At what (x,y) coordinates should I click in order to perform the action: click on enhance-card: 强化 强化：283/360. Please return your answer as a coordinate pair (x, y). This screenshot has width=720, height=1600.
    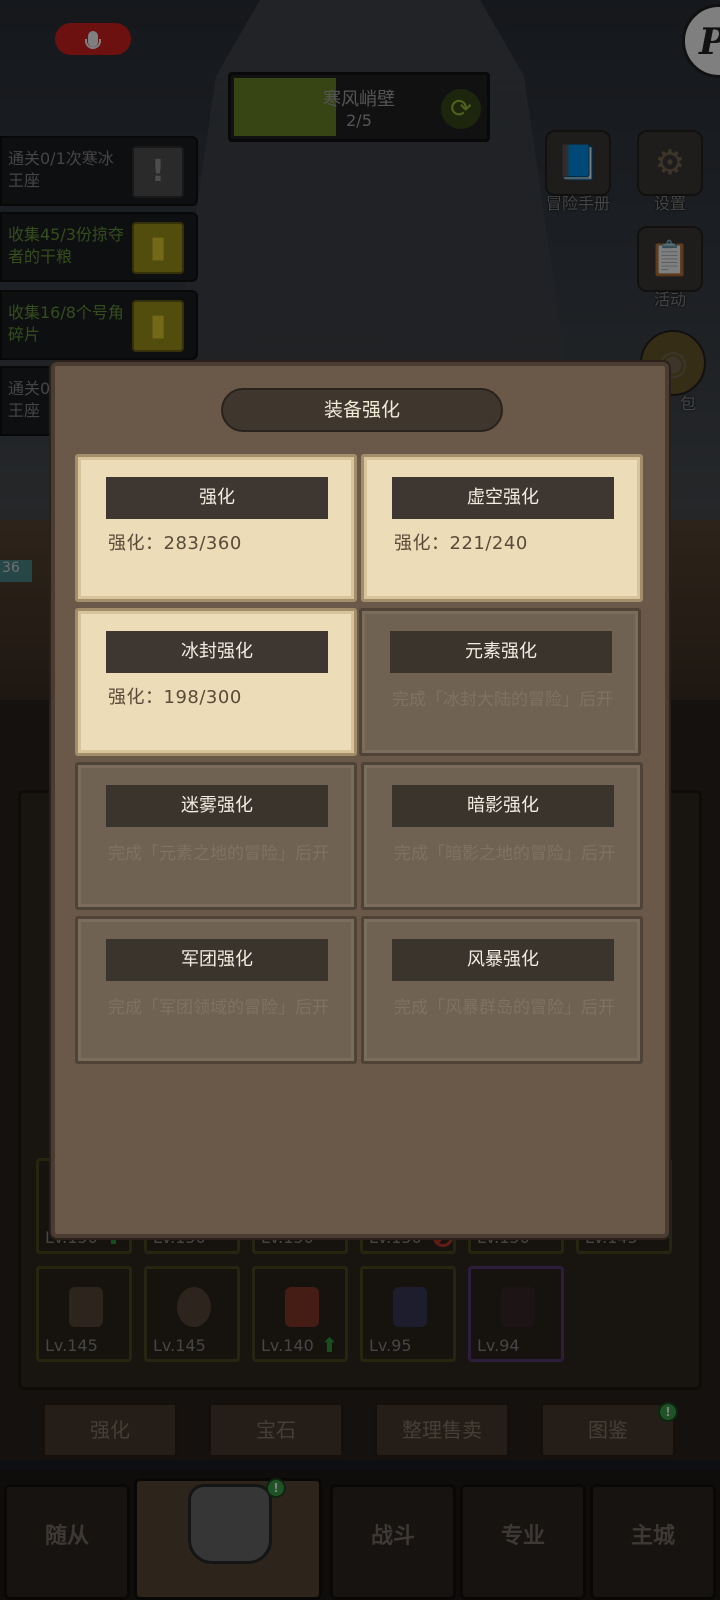
    Looking at the image, I should click on (216, 528).